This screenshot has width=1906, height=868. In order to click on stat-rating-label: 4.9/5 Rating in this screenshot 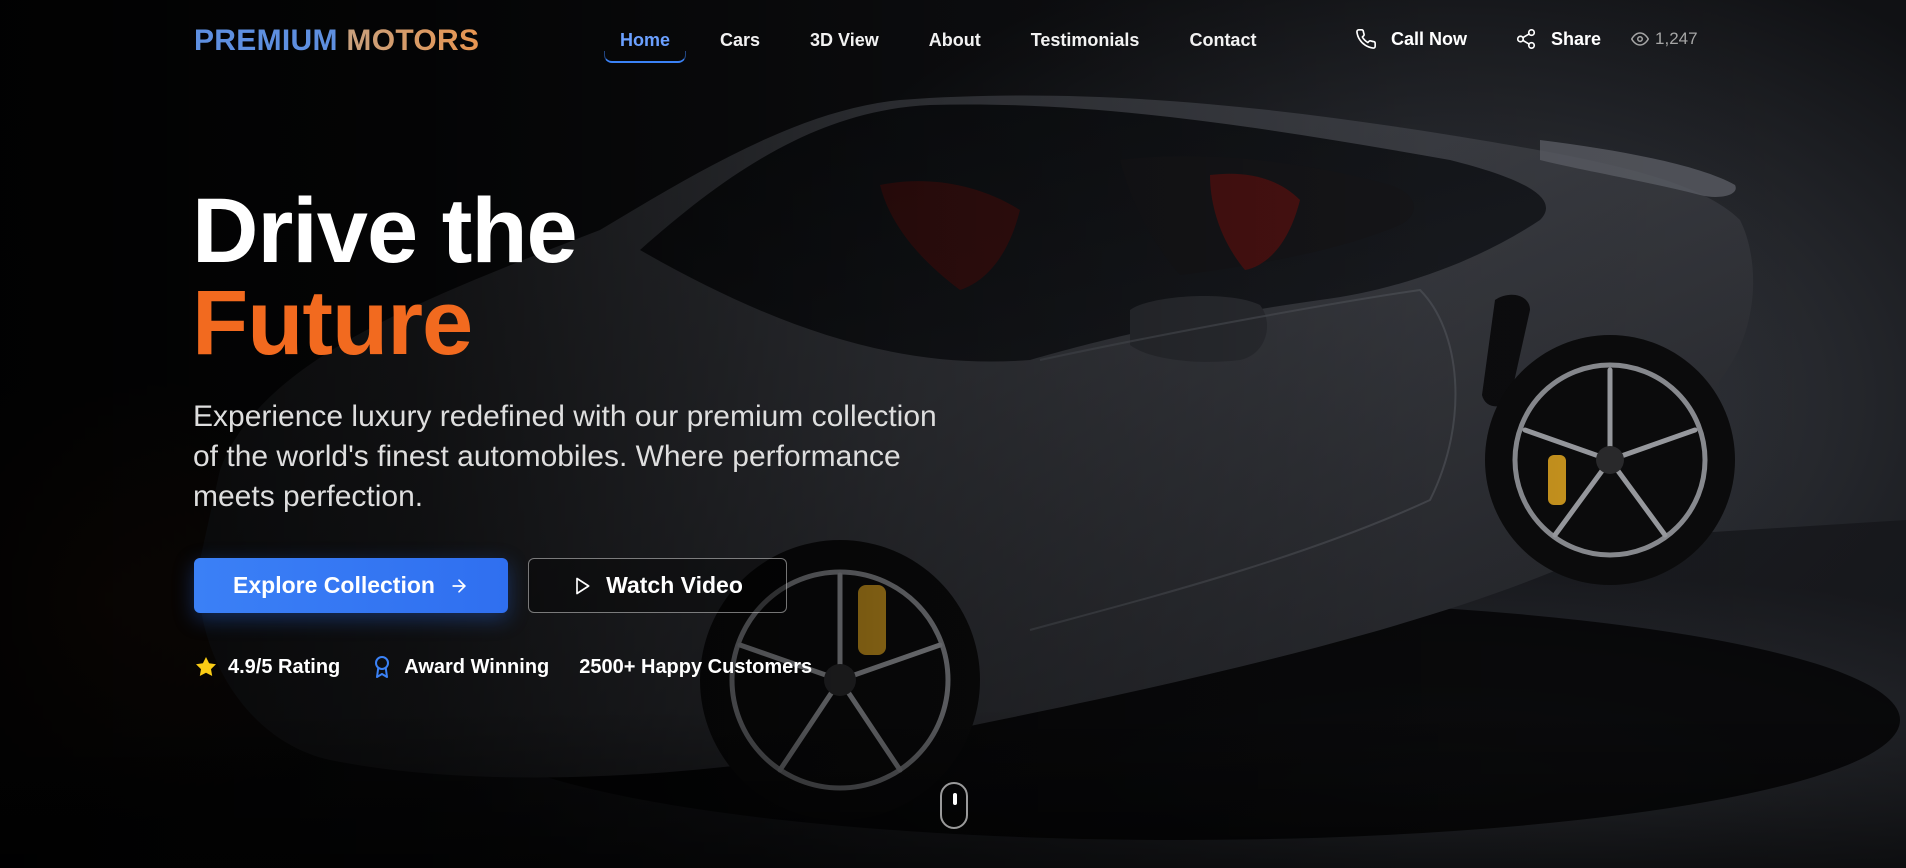, I will do `click(284, 666)`.